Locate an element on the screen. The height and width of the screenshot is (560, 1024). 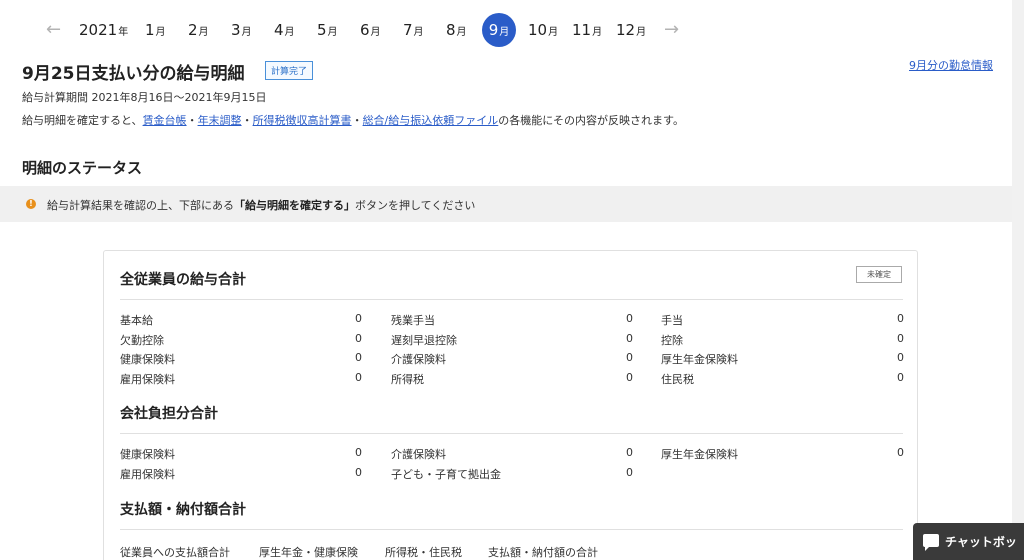
month-number: 8 is located at coordinates (451, 30).